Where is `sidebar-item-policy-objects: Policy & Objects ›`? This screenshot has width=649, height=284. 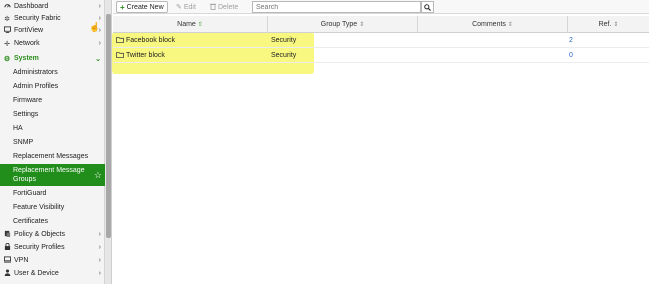 sidebar-item-policy-objects: Policy & Objects › is located at coordinates (52, 234).